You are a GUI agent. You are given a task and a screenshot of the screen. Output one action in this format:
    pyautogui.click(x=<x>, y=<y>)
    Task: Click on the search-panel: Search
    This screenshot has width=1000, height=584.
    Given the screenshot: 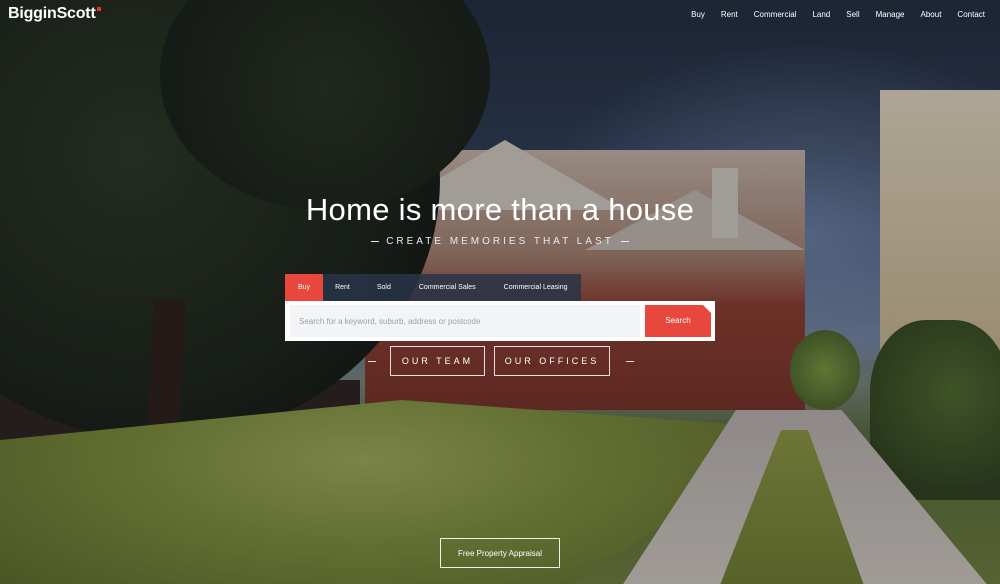 What is the action you would take?
    pyautogui.click(x=500, y=321)
    